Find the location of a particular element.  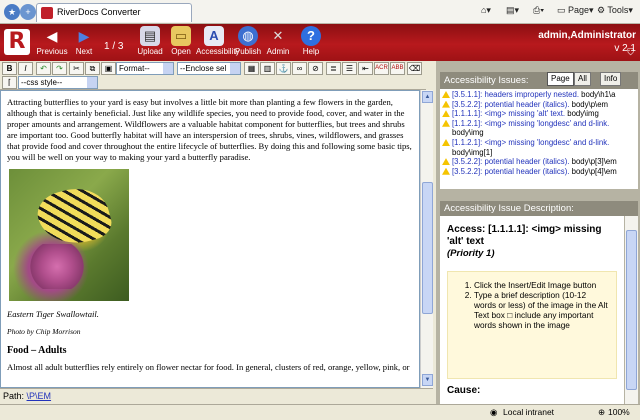

scroll-up-arrow: ▲ is located at coordinates (427, 97).